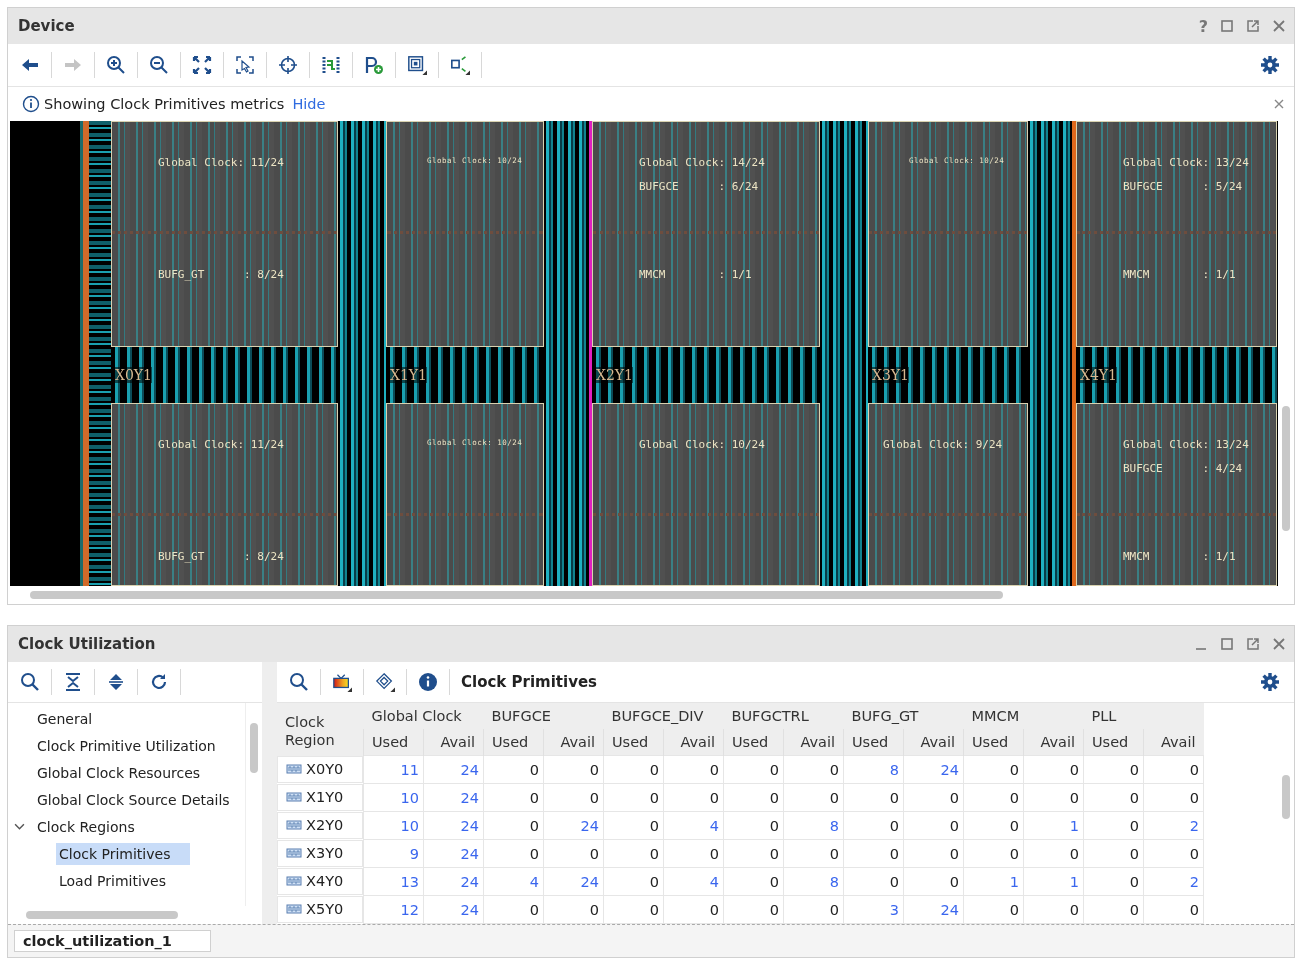 Image resolution: width=1297 pixels, height=958 pixels. Describe the element at coordinates (309, 104) in the screenshot. I see `hide-link: Hide` at that location.